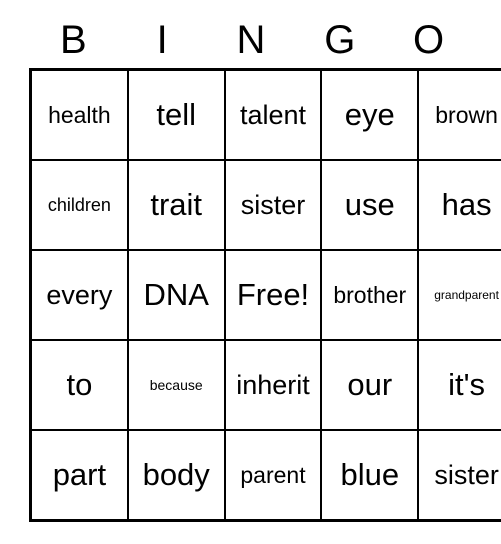 The height and width of the screenshot is (544, 501). I want to click on bingo-cell: health, so click(79, 114).